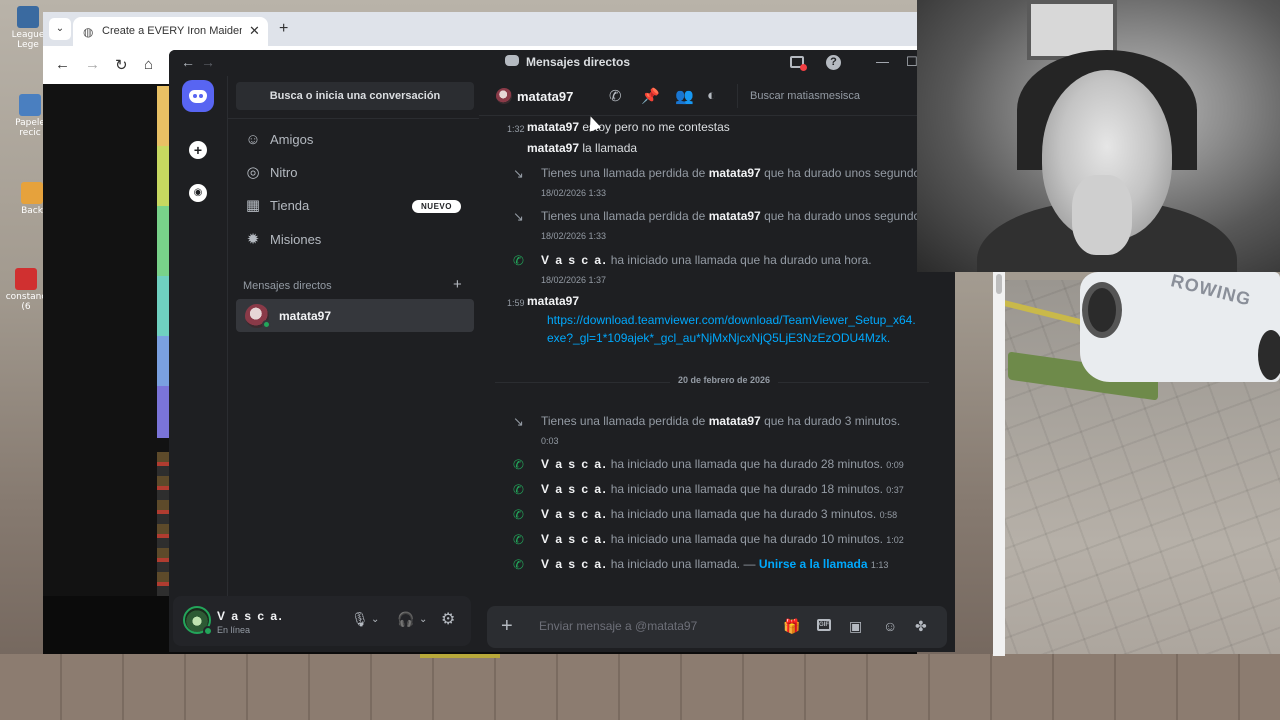  I want to click on missed-call-icon: ↘, so click(518, 421).